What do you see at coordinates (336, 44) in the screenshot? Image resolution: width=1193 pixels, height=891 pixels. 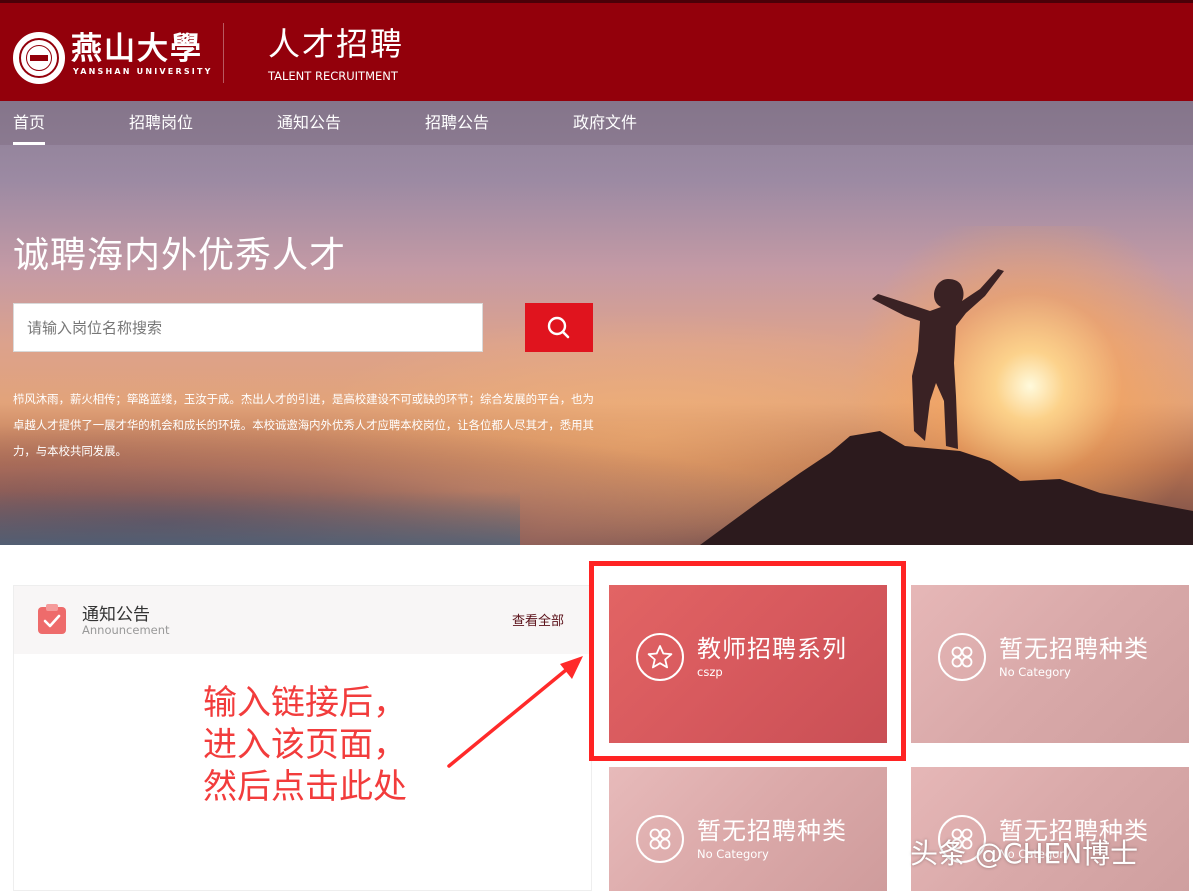 I see `site-title: 人才招聘` at bounding box center [336, 44].